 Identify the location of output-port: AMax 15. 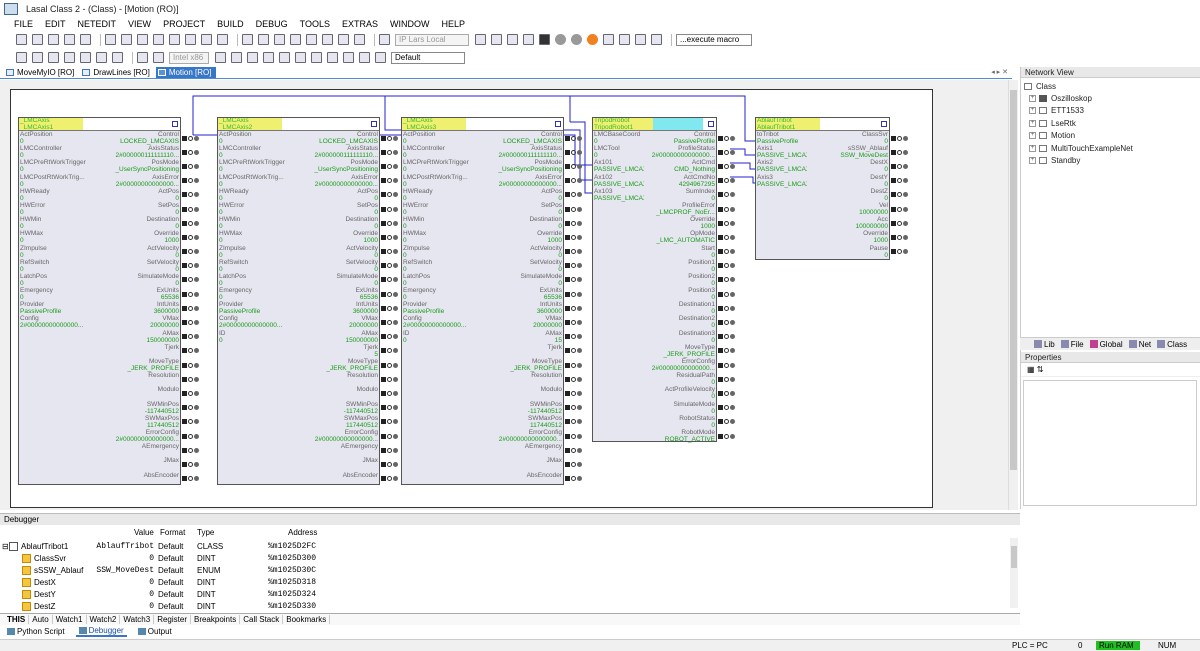
(517, 337).